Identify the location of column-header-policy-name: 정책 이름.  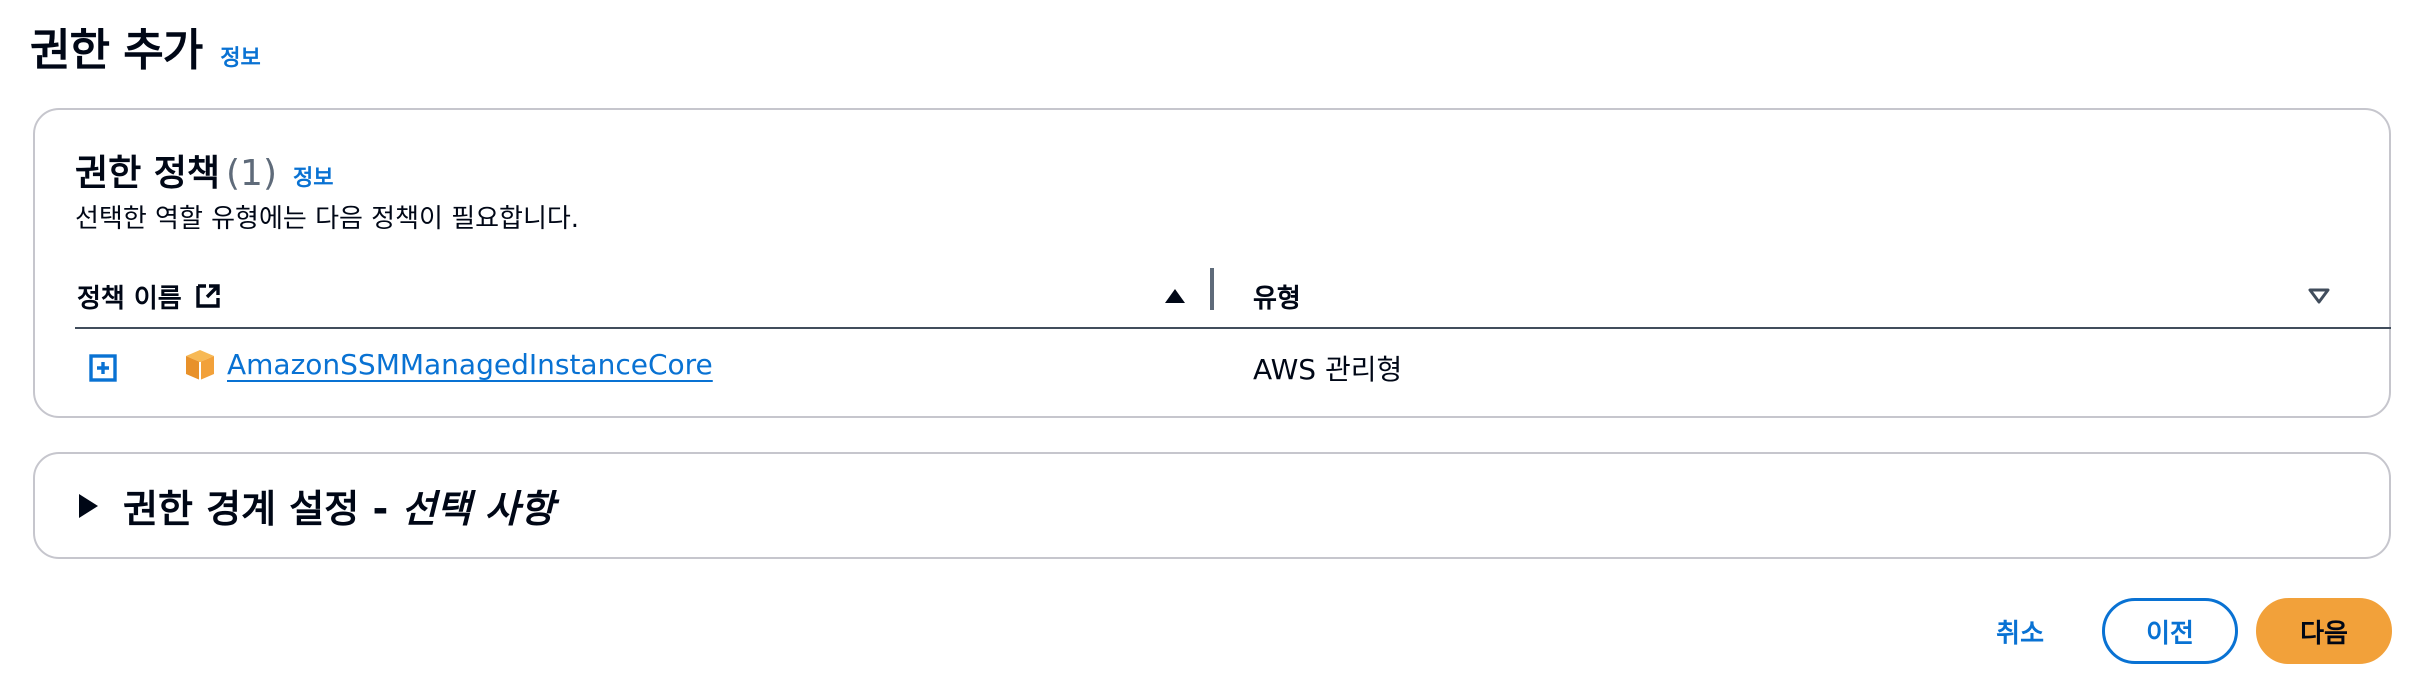
(149, 296).